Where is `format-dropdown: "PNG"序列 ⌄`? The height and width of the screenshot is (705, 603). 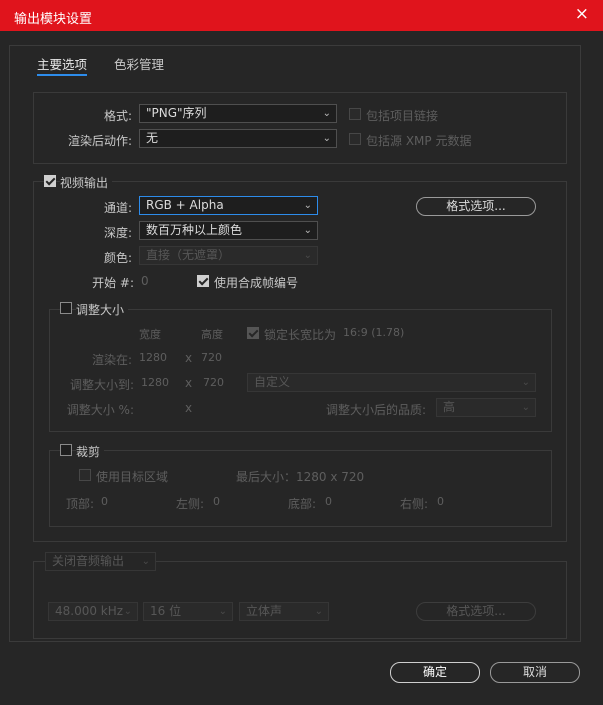 format-dropdown: "PNG"序列 ⌄ is located at coordinates (238, 113).